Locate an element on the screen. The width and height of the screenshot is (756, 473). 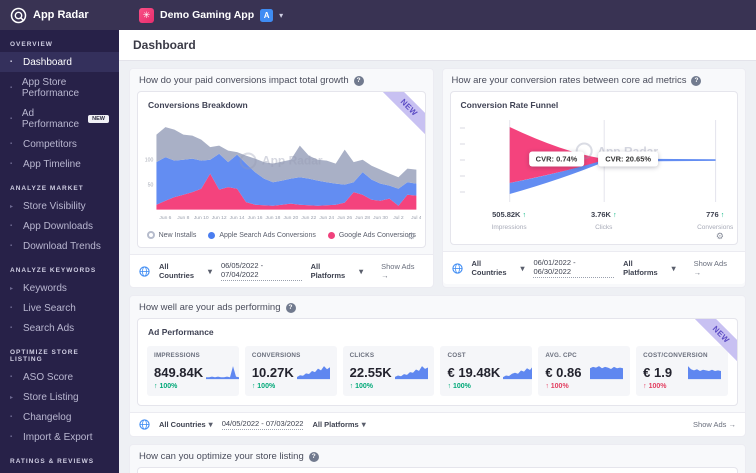
sidebar-section-analyze-keywords: ANALYZE KEYWORDS is located at coordinates (53, 270).